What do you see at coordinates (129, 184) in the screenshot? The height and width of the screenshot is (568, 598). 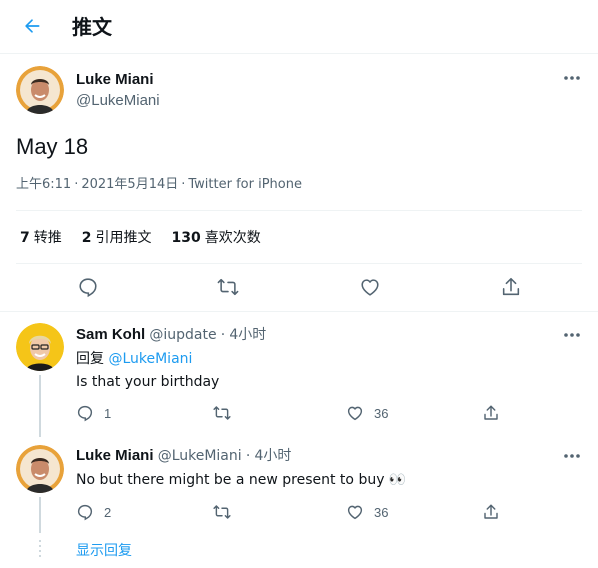 I see `tweet-date: 2021年5月14日` at bounding box center [129, 184].